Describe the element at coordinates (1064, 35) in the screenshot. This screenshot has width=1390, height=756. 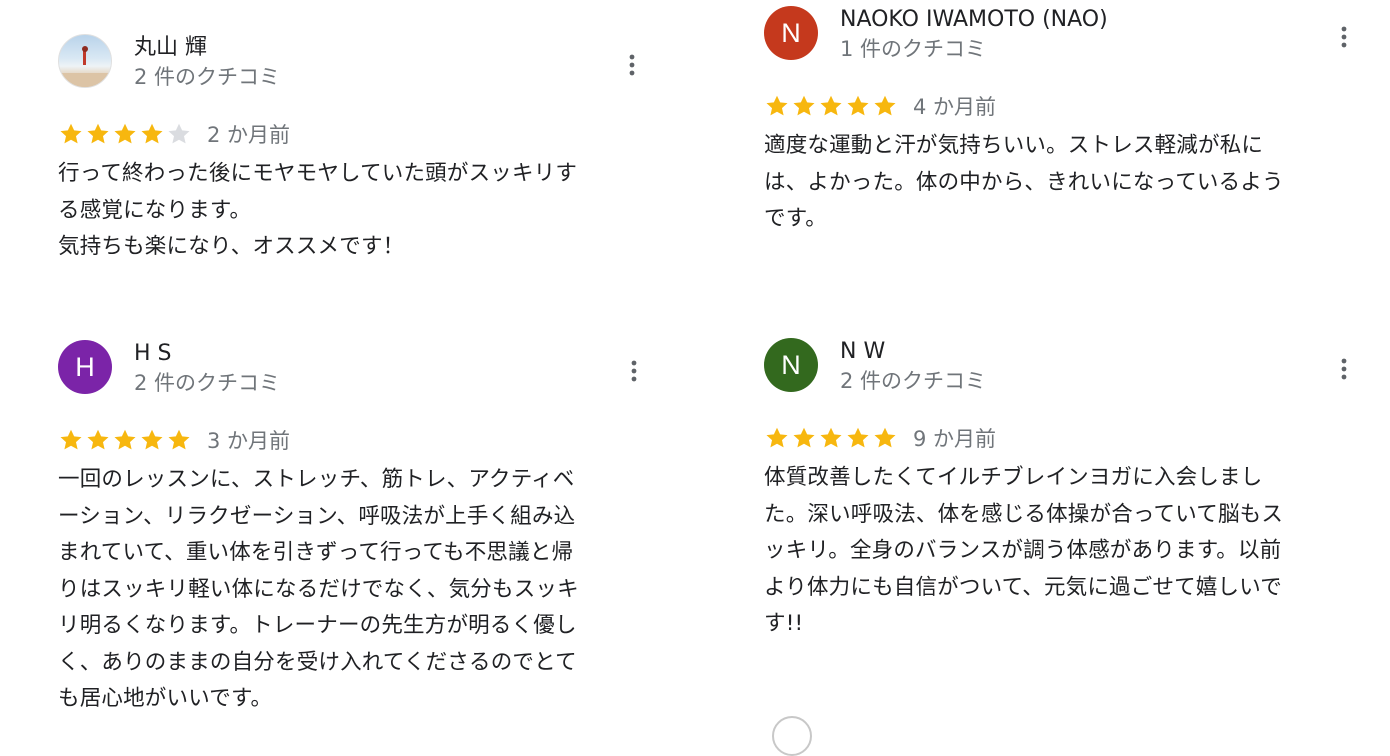
I see `review-header: N NAOKO IWAMOTO (NAO) 1 件のクチコミ` at that location.